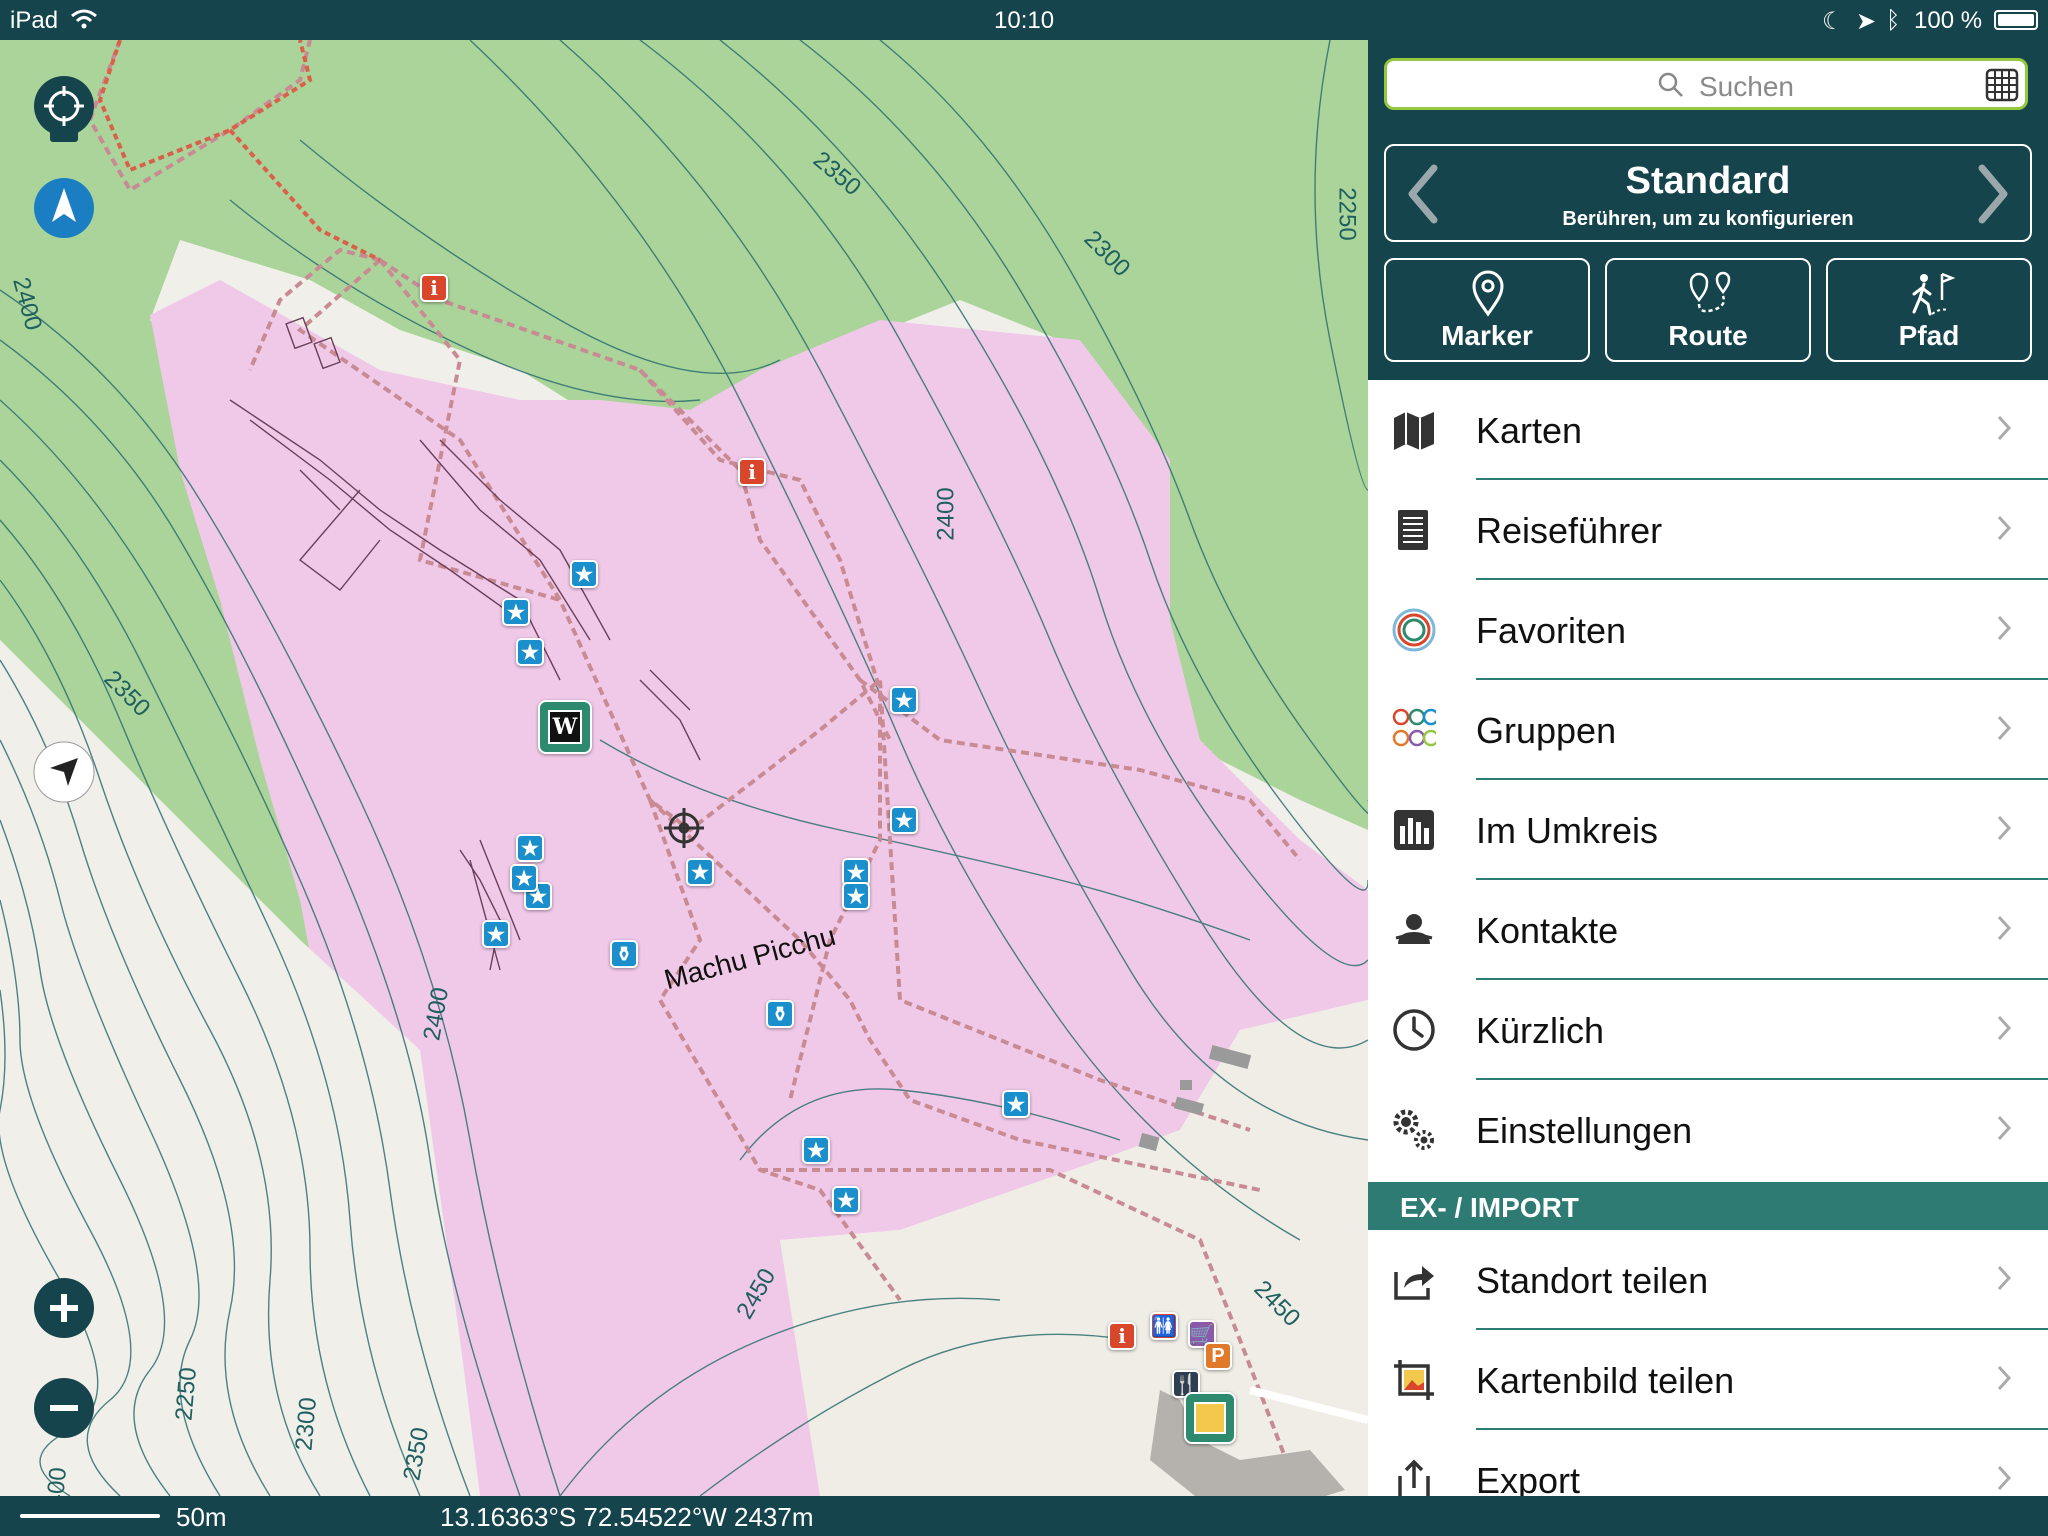  What do you see at coordinates (1024, 20) in the screenshot?
I see `status-bar: iPad 10:10 ☾ ➤ ᛒ 100 %` at bounding box center [1024, 20].